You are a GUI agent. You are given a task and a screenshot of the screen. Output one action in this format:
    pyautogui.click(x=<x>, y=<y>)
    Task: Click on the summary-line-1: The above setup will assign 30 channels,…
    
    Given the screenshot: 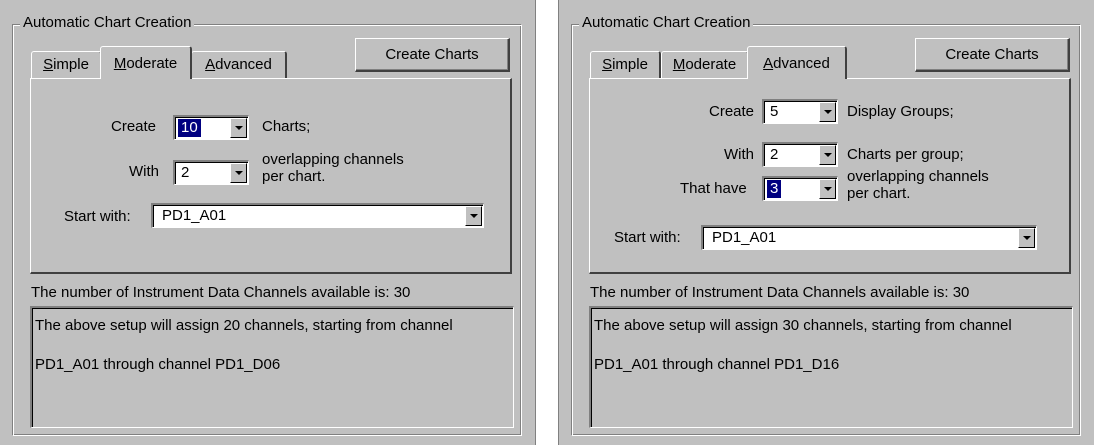 What is the action you would take?
    pyautogui.click(x=803, y=325)
    